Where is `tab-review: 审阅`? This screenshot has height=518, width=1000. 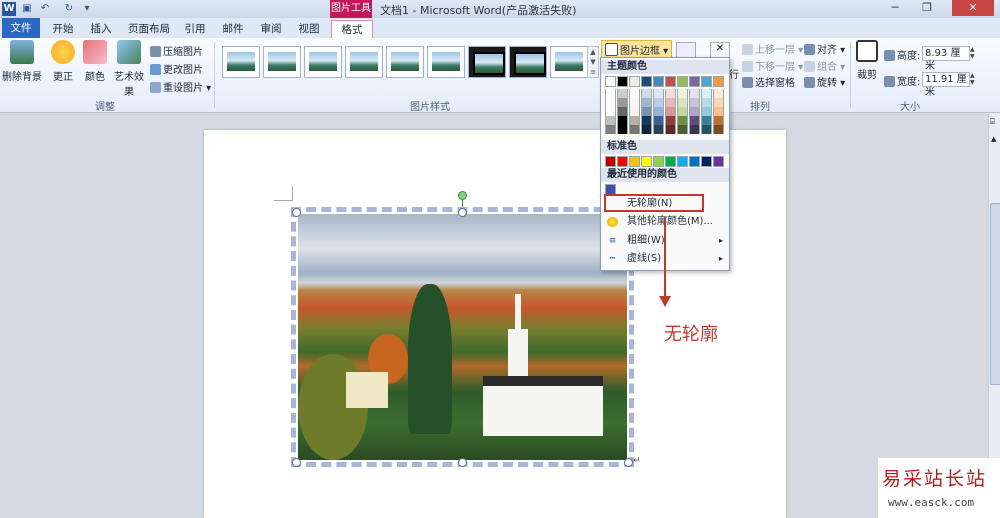
tab-review: 审阅 is located at coordinates (271, 29).